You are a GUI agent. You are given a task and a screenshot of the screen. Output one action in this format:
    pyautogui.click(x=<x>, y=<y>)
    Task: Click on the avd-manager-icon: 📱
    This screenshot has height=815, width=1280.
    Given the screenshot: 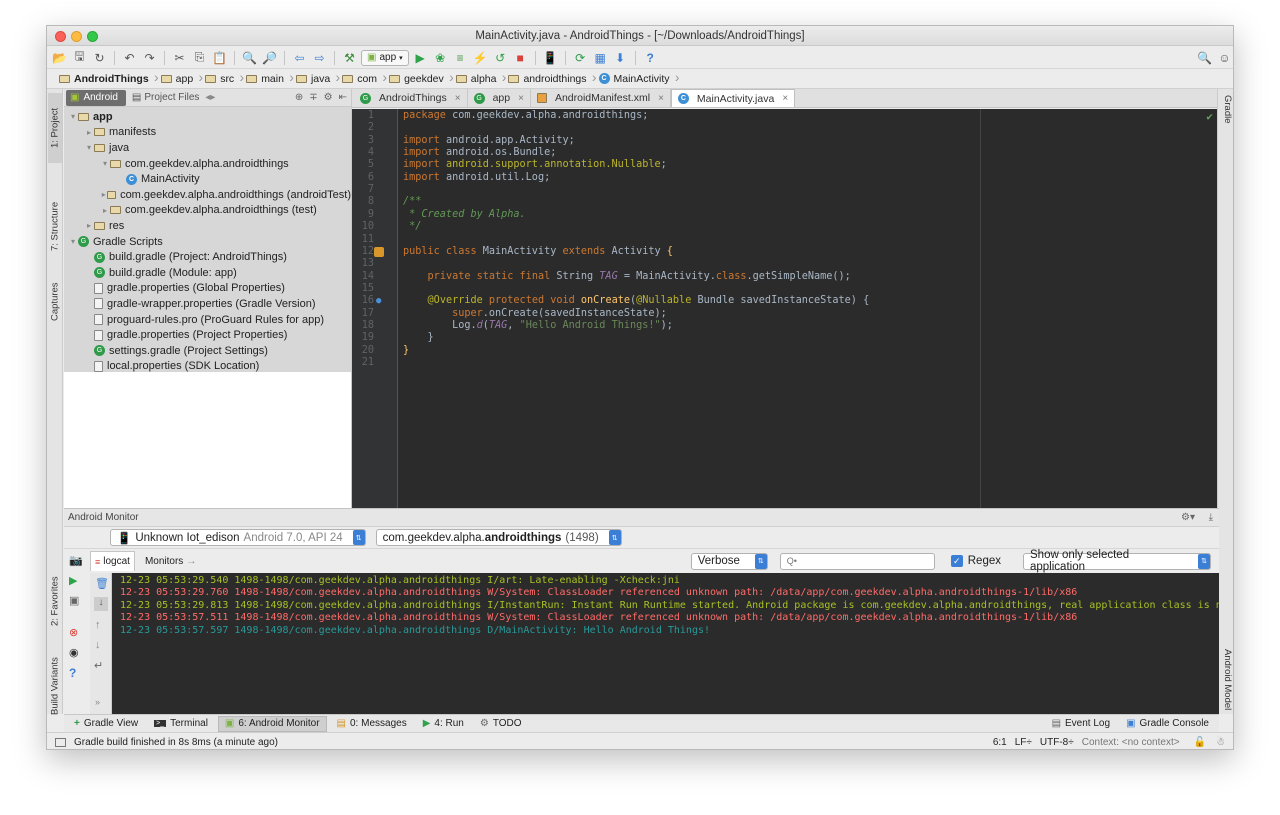 What is the action you would take?
    pyautogui.click(x=550, y=57)
    